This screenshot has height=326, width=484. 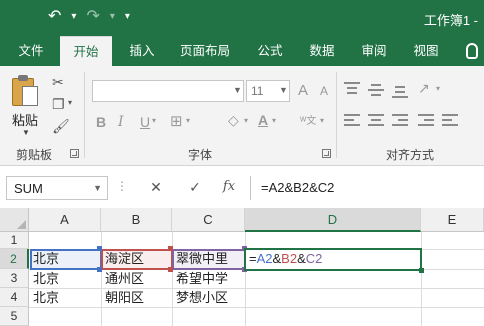 What do you see at coordinates (229, 187) in the screenshot?
I see `insert-function-button: fx` at bounding box center [229, 187].